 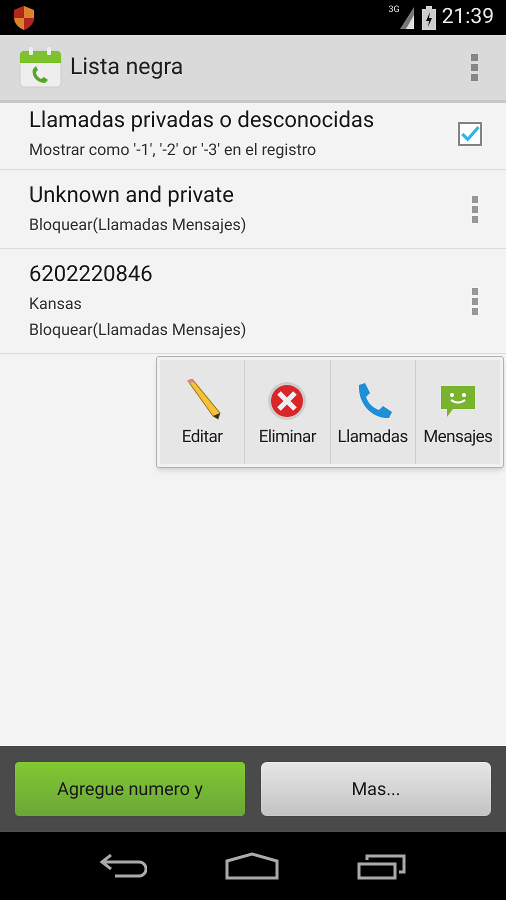 What do you see at coordinates (132, 196) in the screenshot?
I see `row-title: Unknown and private` at bounding box center [132, 196].